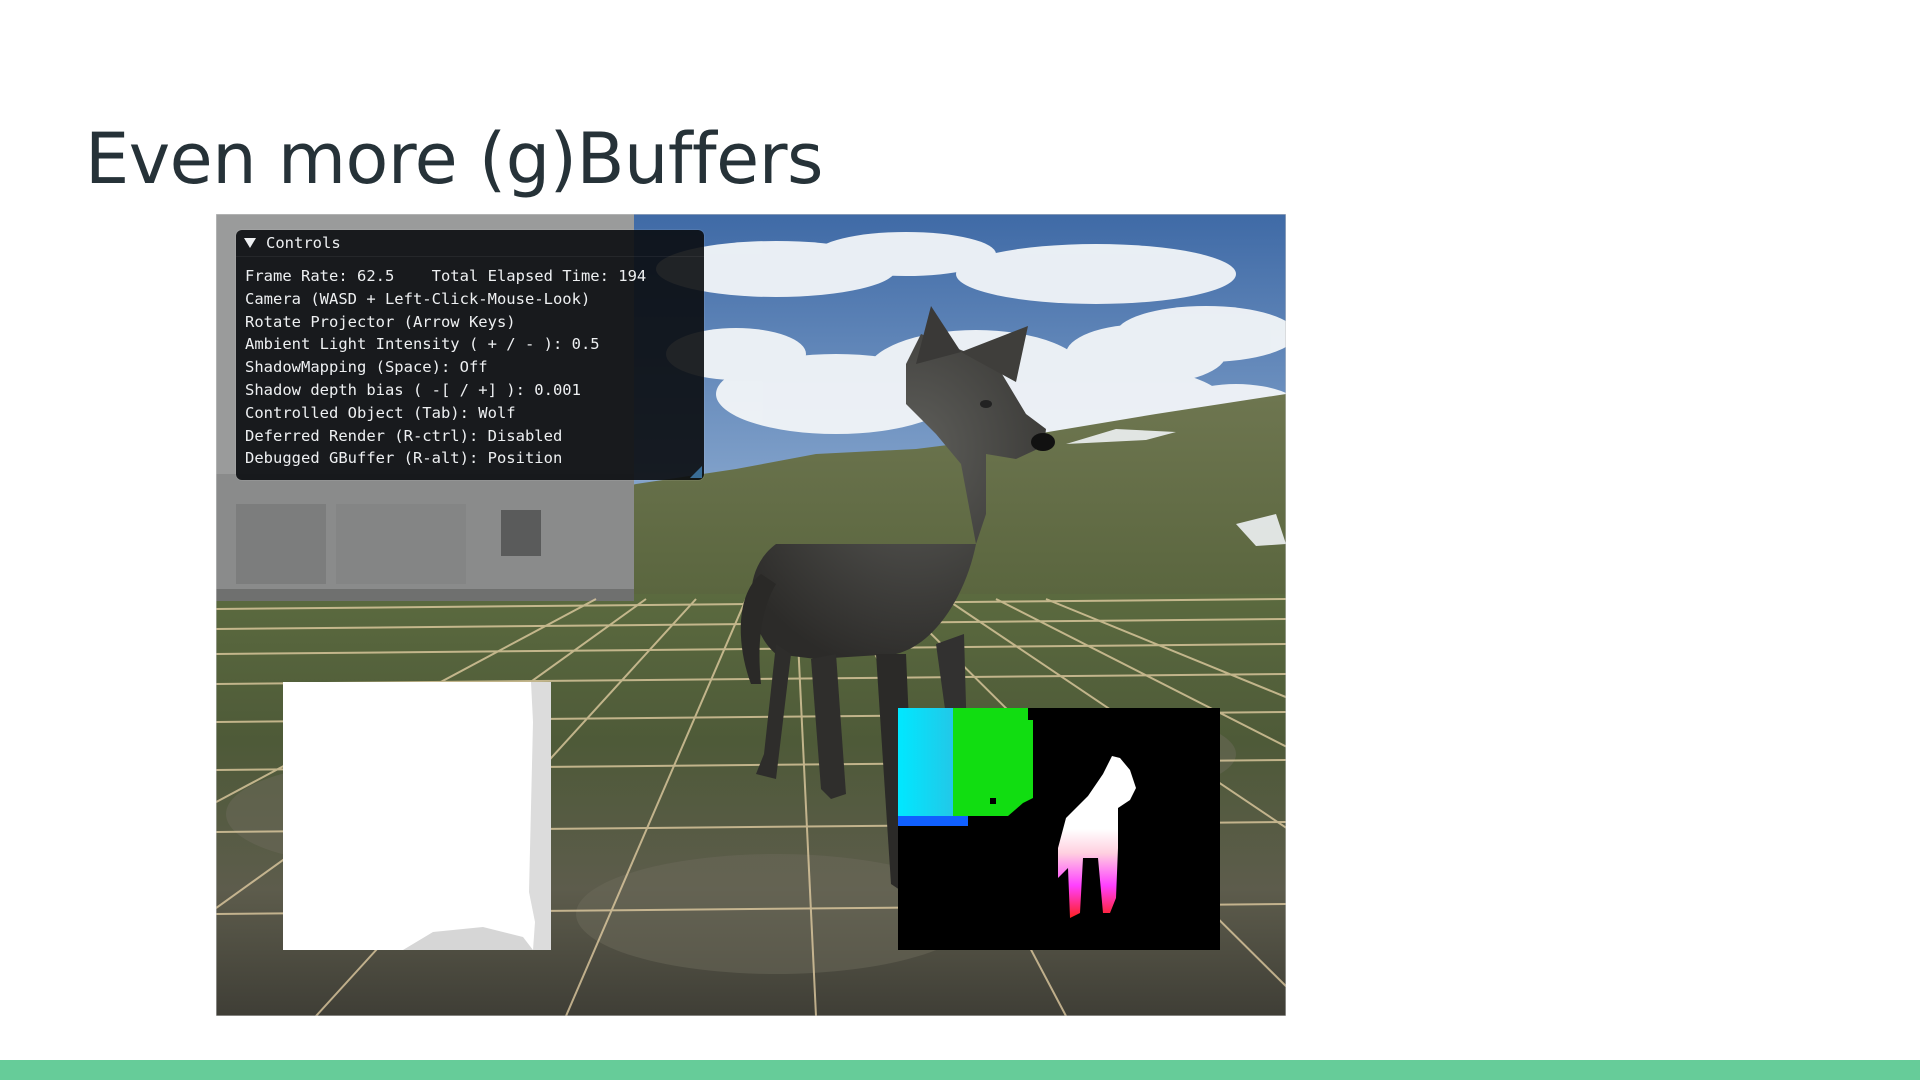 The height and width of the screenshot is (1080, 1920). Describe the element at coordinates (1059, 829) in the screenshot. I see `gbuffer-position-preview` at that location.